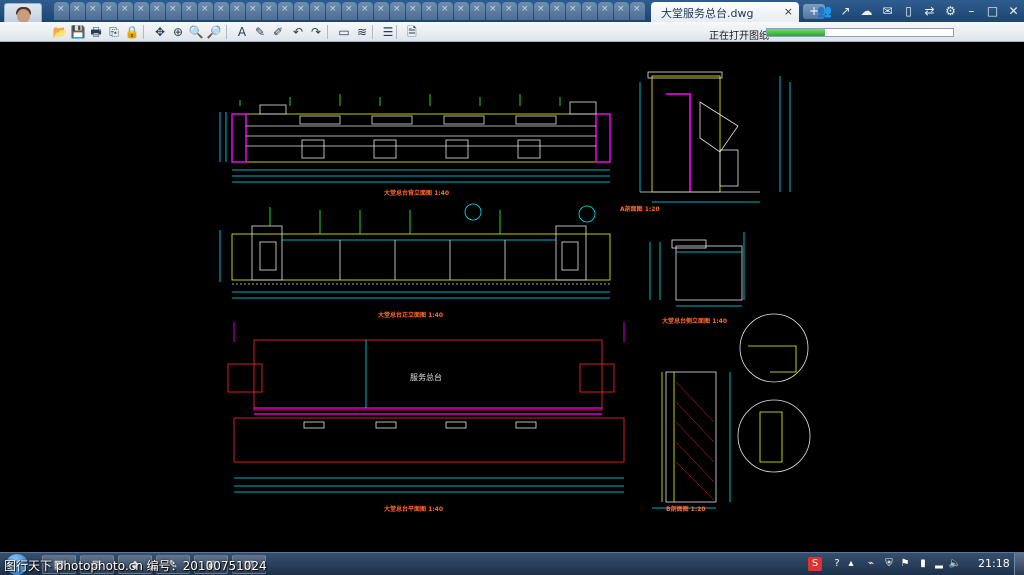 This screenshot has height=575, width=1024. Describe the element at coordinates (1019, 564) in the screenshot. I see `show-desktop-button` at that location.